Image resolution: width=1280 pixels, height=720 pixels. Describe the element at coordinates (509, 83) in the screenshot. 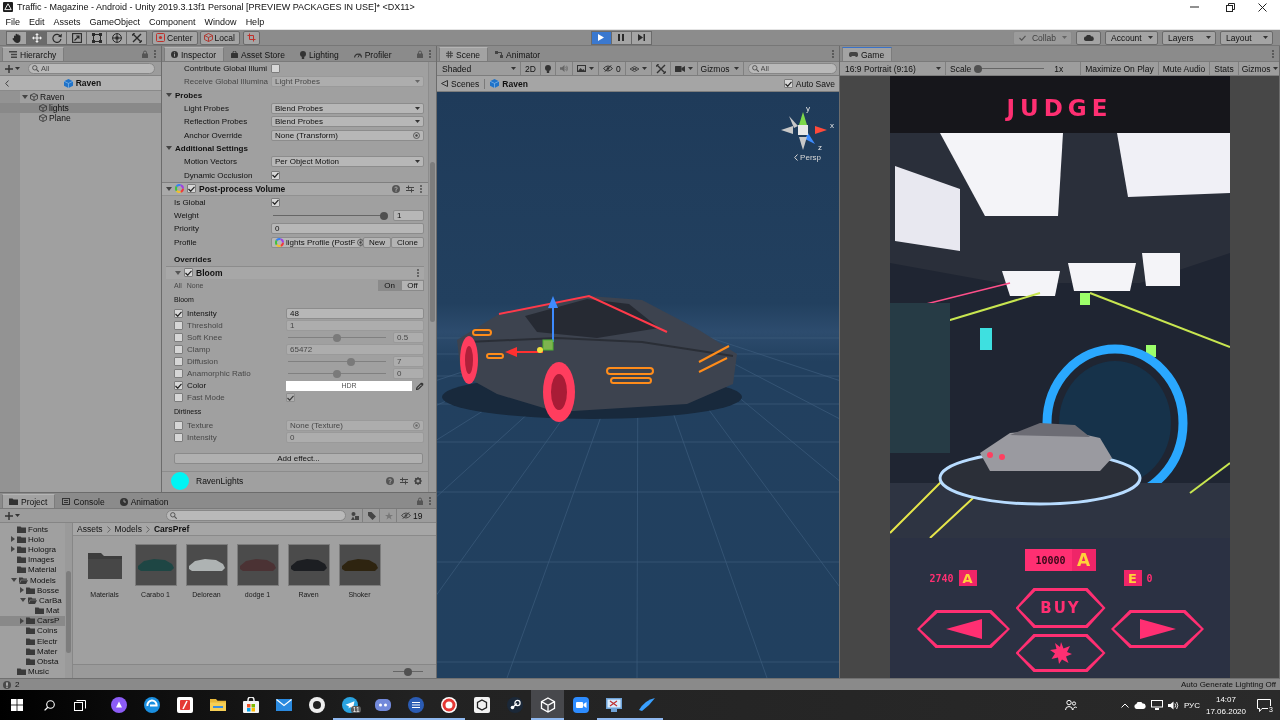

I see `breadcrumb-link: Raven` at that location.